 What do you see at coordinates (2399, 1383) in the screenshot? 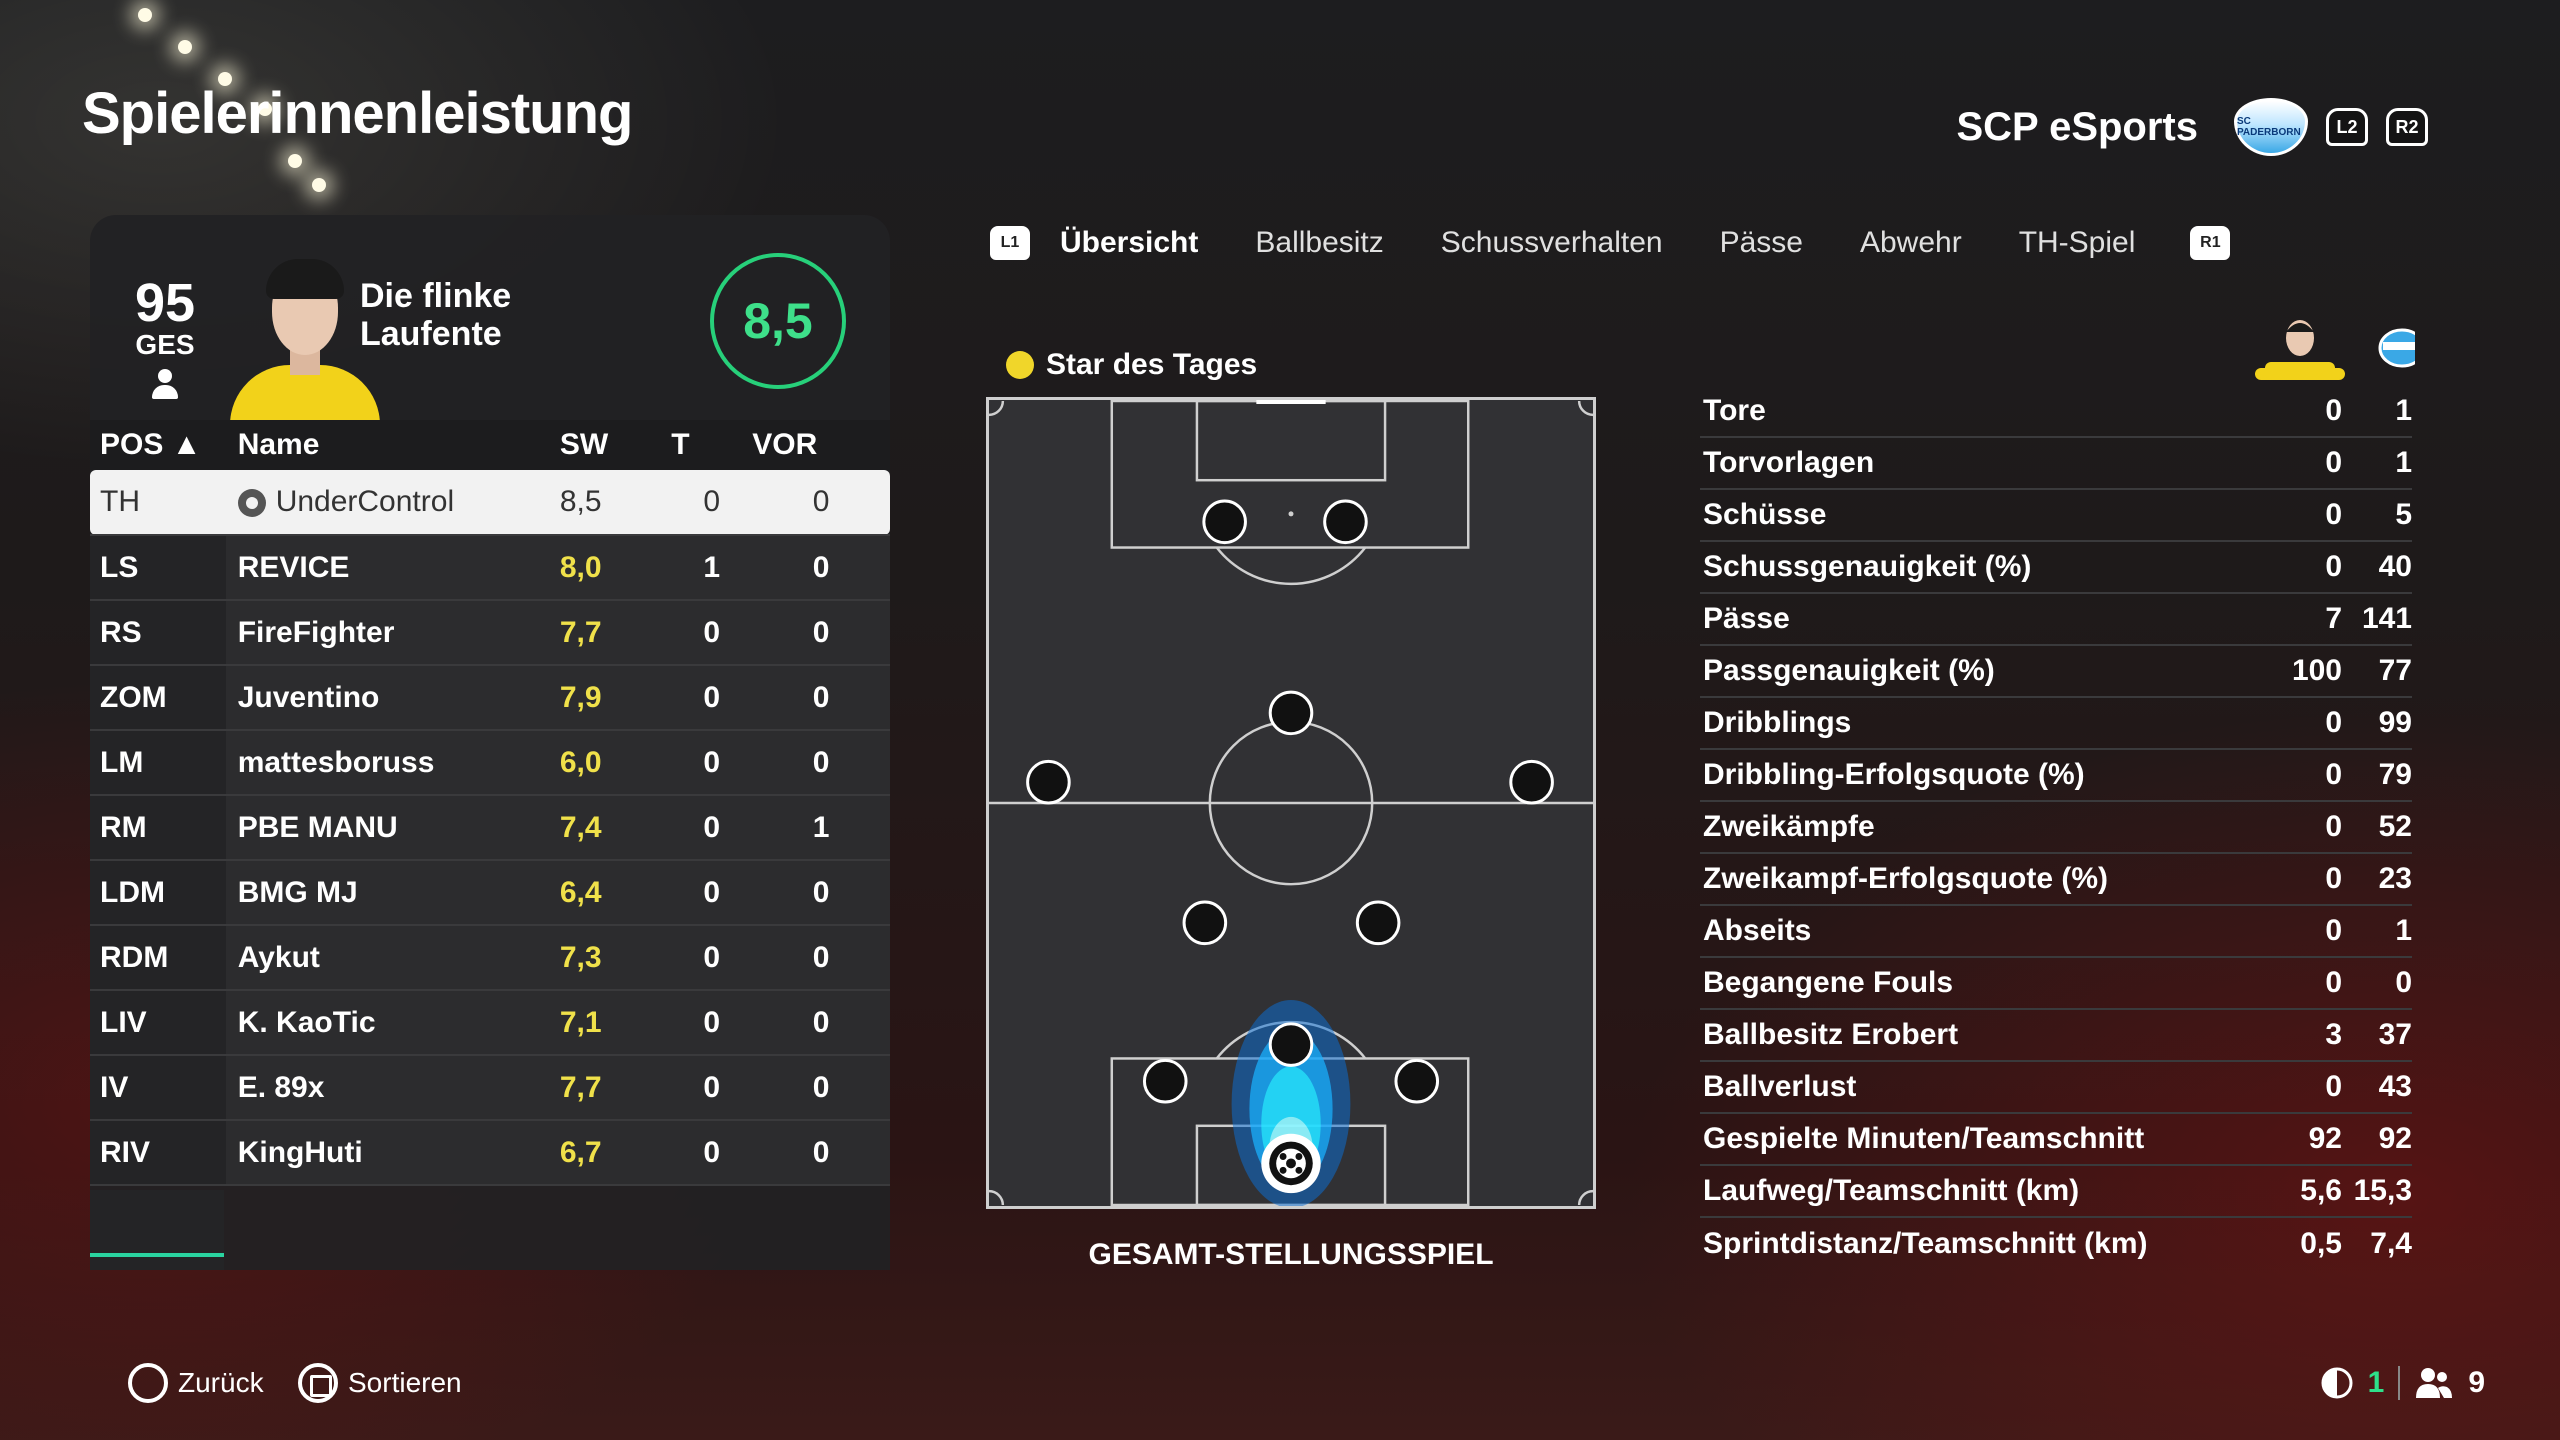
I see `divider` at bounding box center [2399, 1383].